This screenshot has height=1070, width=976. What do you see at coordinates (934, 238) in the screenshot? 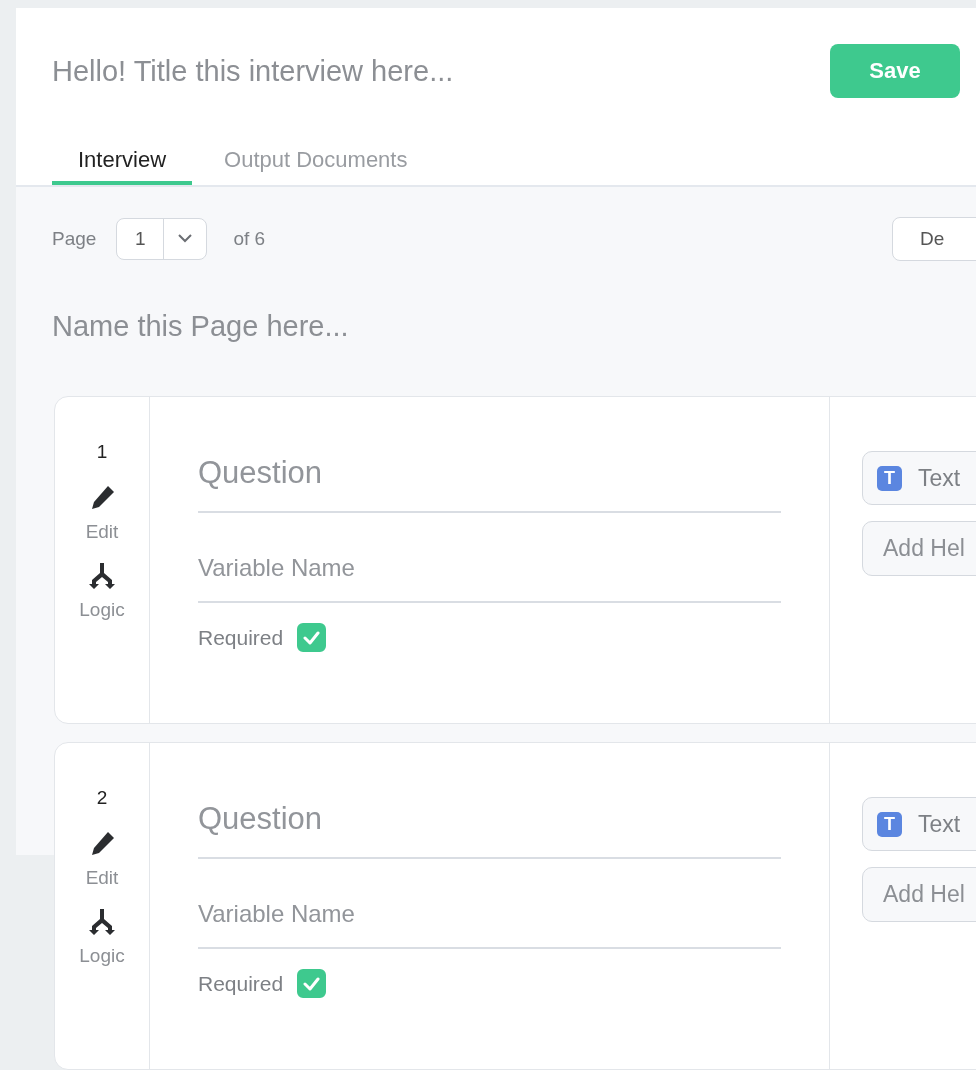
I see `page-button: De` at bounding box center [934, 238].